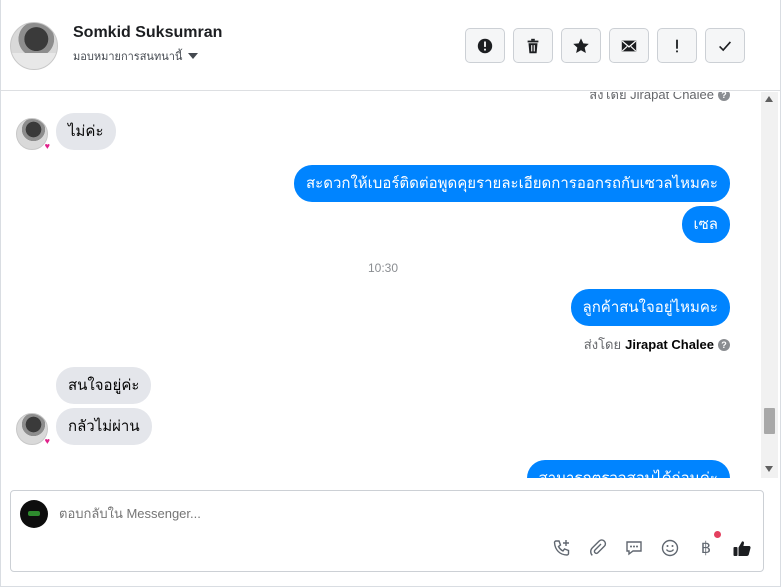  I want to click on assign-label: มอบหมายการสนทนานี้, so click(128, 57).